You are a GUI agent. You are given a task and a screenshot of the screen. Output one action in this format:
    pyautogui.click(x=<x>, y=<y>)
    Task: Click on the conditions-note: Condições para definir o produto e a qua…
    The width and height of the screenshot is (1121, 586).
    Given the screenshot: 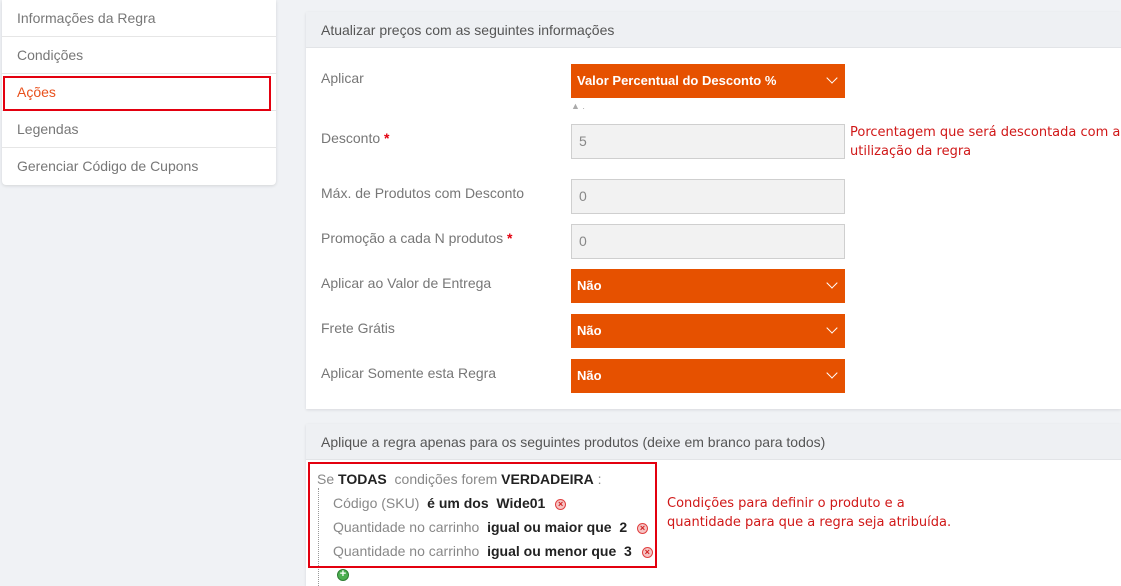 What is the action you would take?
    pyautogui.click(x=809, y=513)
    